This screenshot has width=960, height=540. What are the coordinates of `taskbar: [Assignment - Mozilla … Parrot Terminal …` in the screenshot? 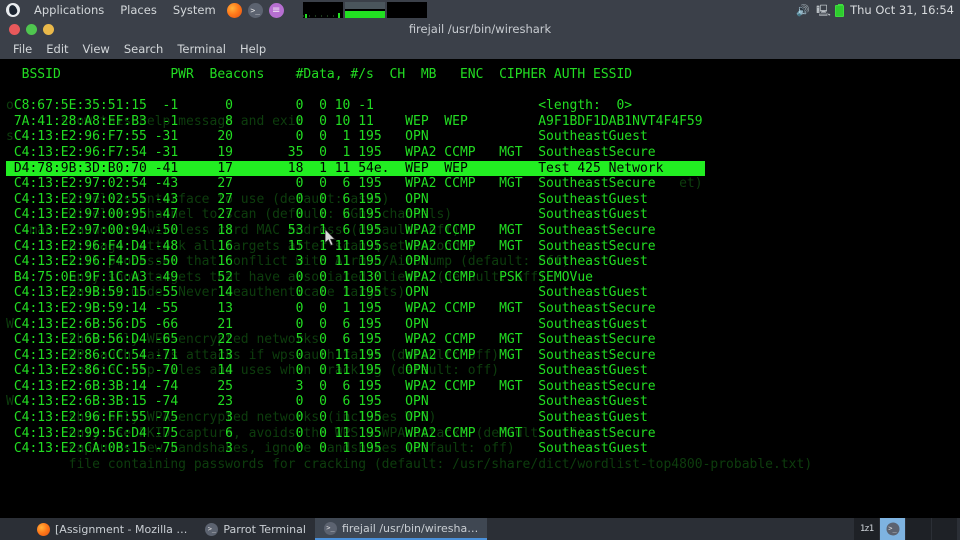 It's located at (480, 529).